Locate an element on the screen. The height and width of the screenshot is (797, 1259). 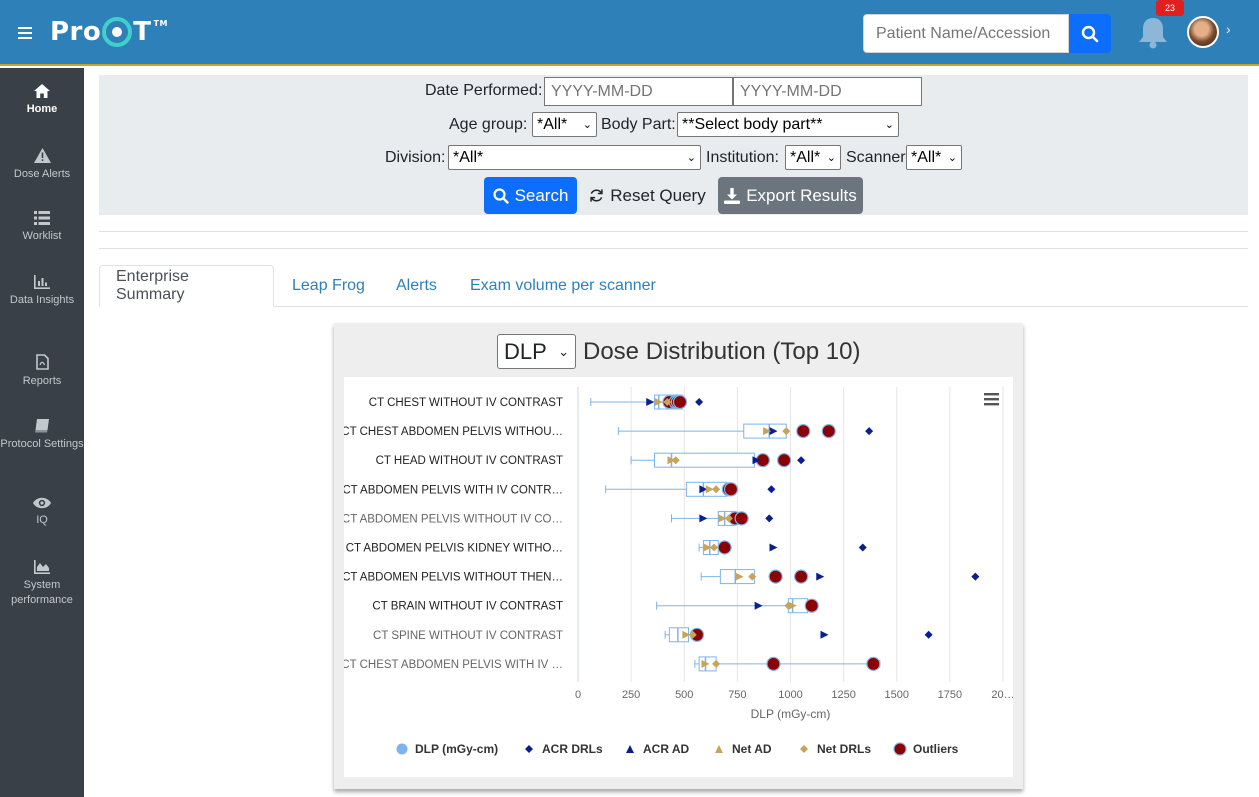
tab-exam-volume-per-scanner: Exam volume per scanner is located at coordinates (563, 286).